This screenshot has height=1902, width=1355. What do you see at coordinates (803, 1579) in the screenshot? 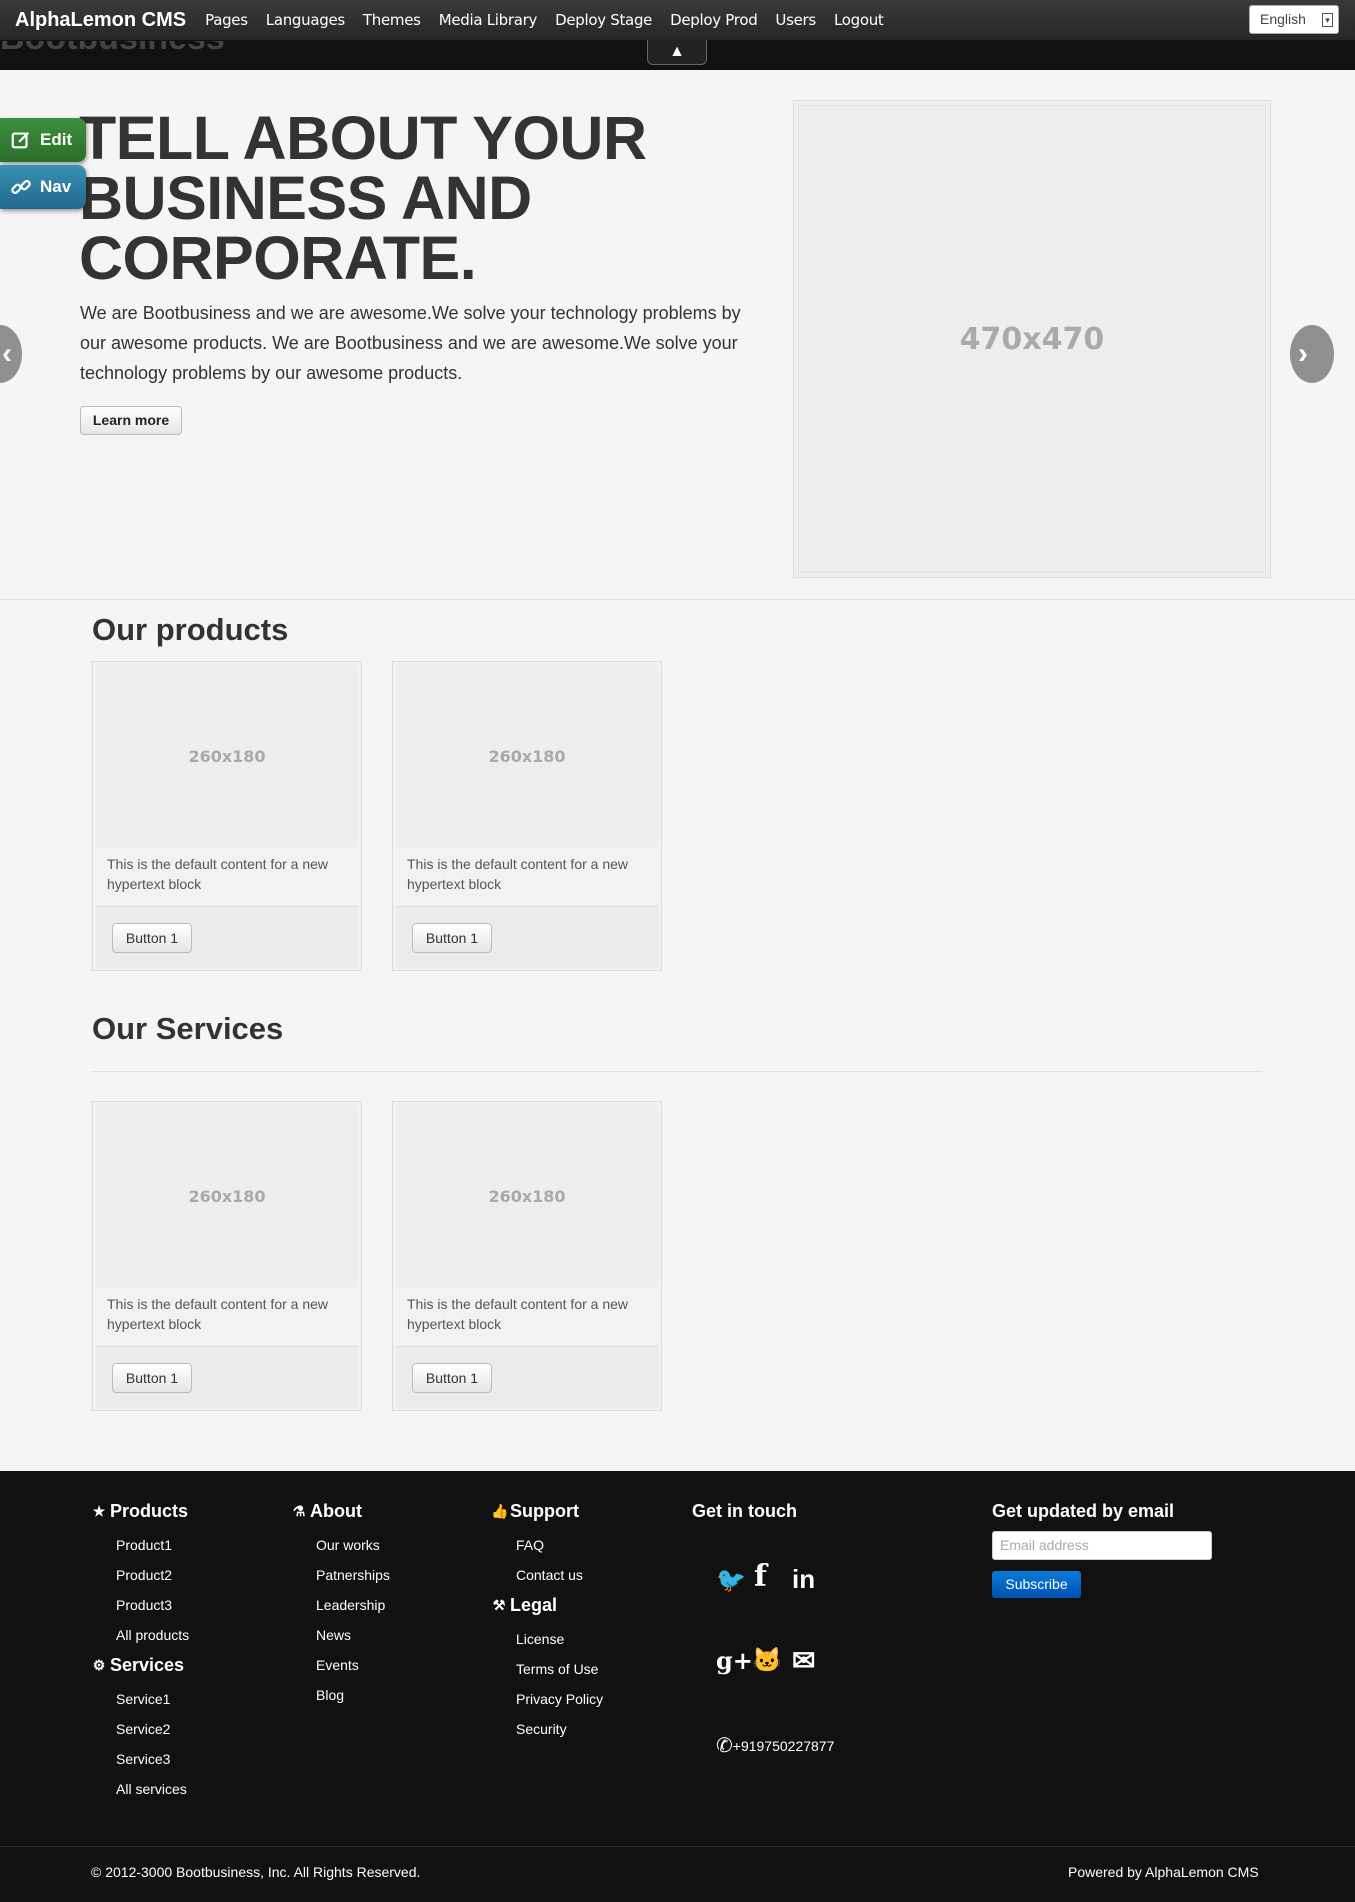
I see `linkedin-icon: in` at bounding box center [803, 1579].